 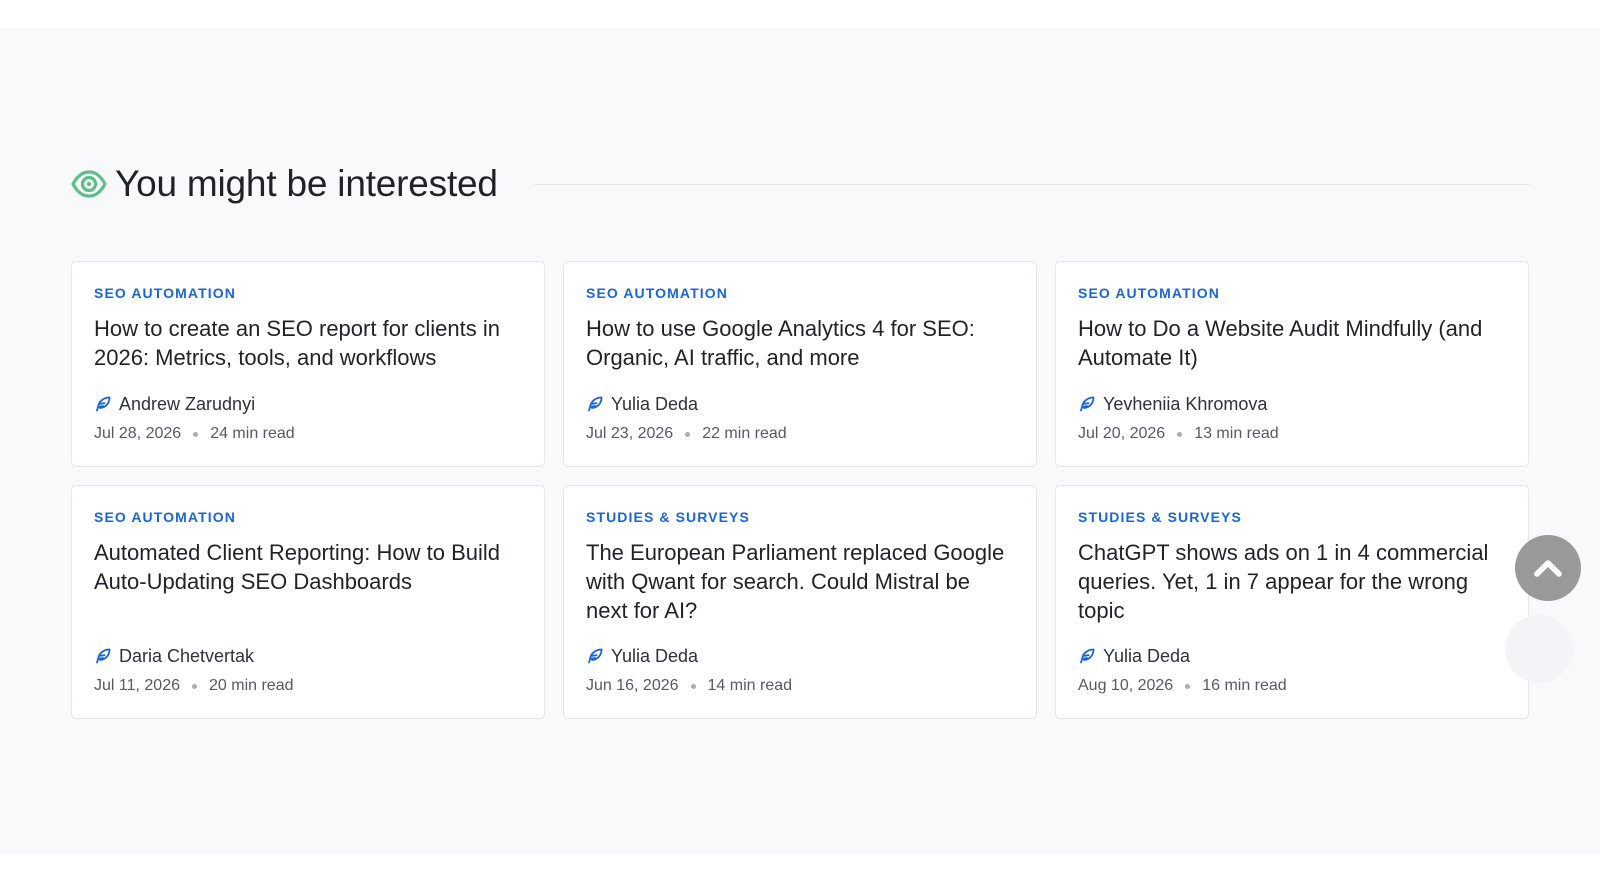 I want to click on article-date: Jul 23, 2026, so click(x=630, y=433).